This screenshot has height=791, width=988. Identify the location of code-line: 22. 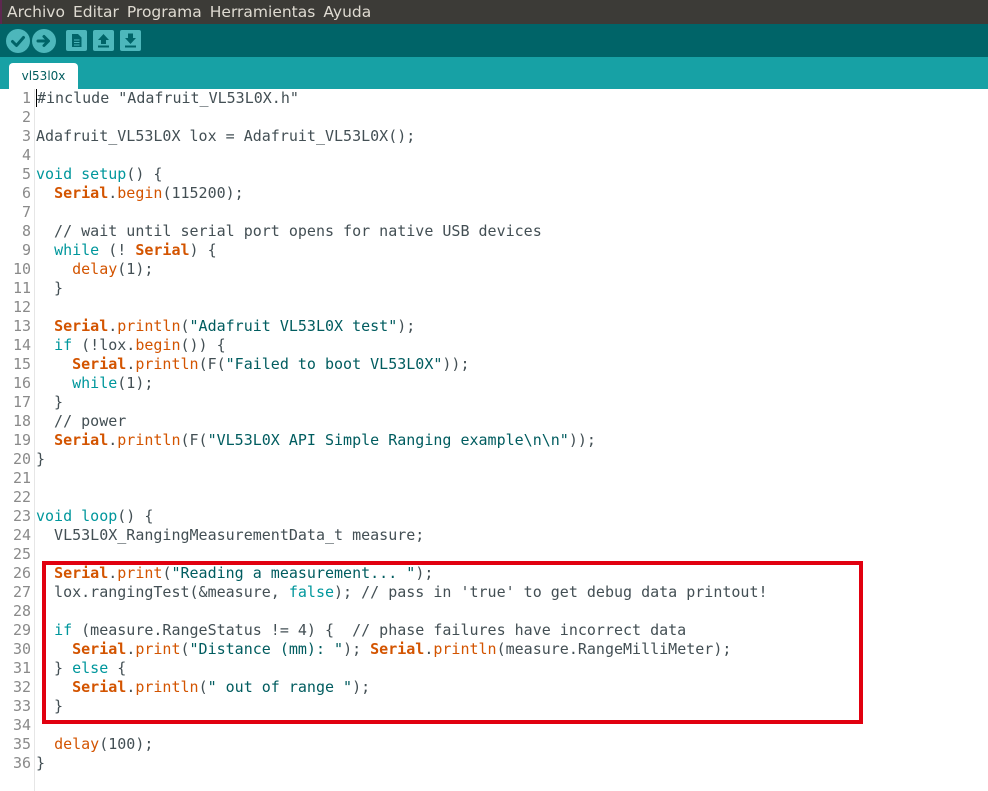
(494, 497).